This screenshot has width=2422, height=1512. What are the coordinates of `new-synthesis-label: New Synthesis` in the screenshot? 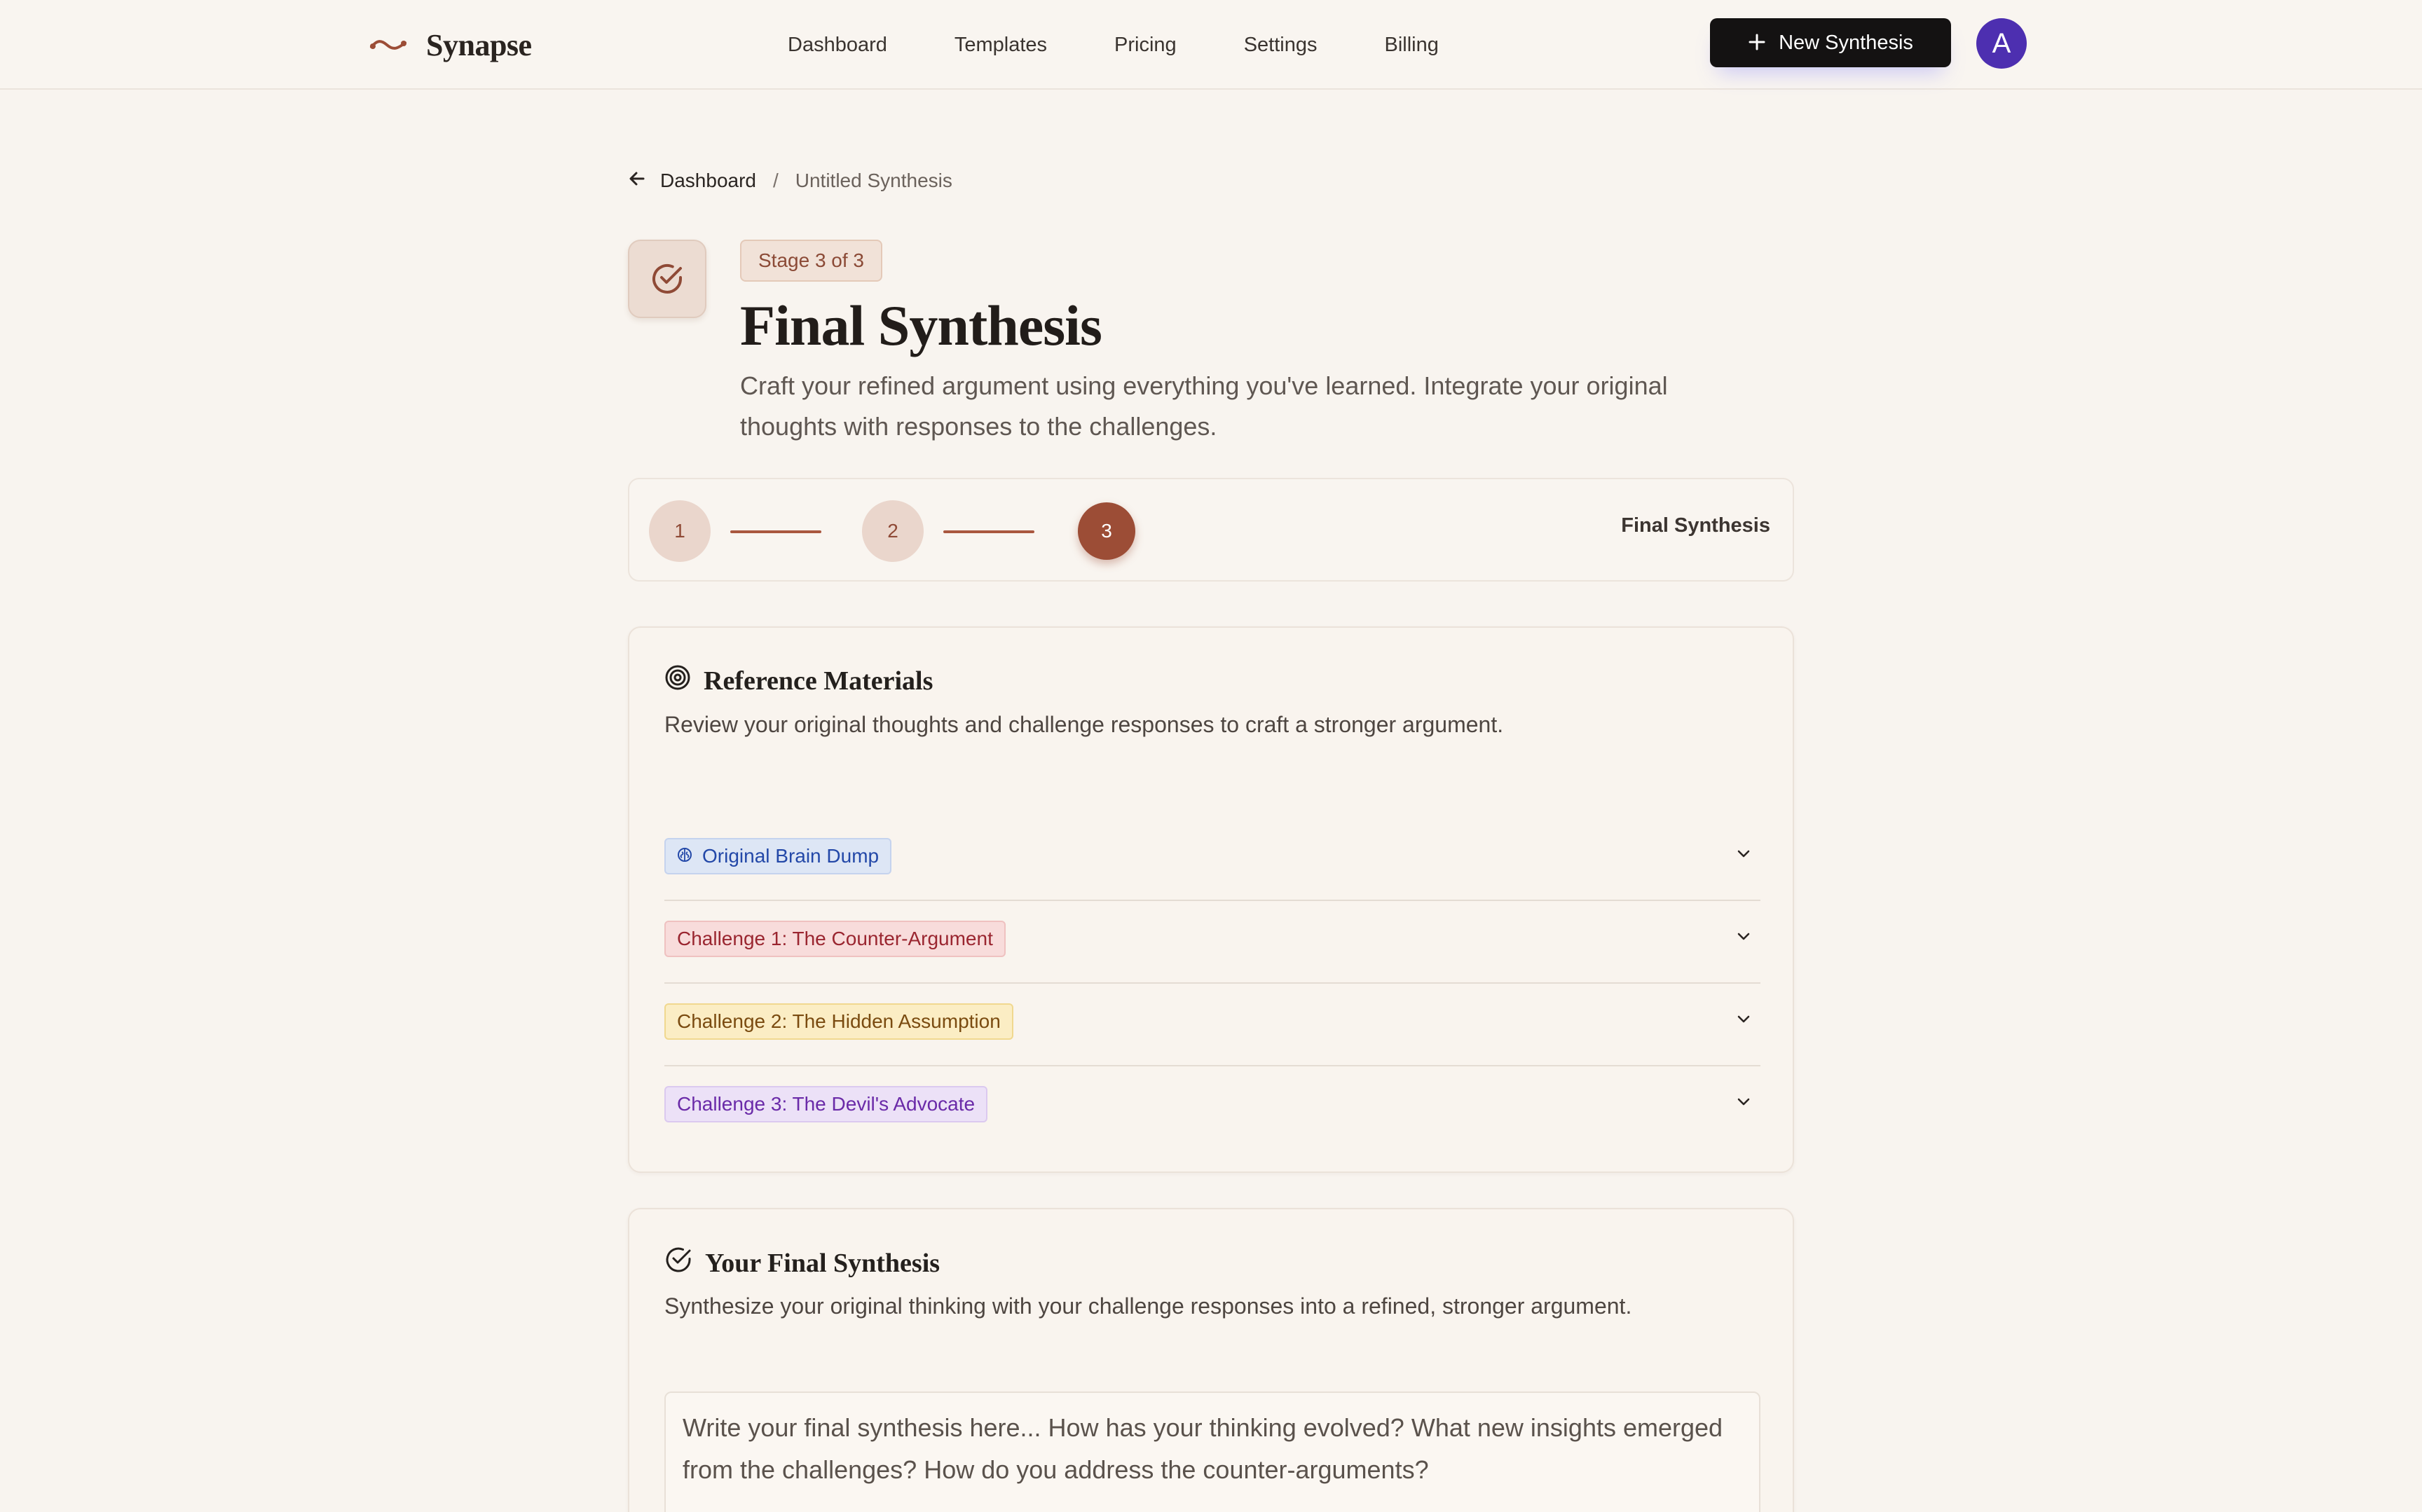 It's located at (1846, 42).